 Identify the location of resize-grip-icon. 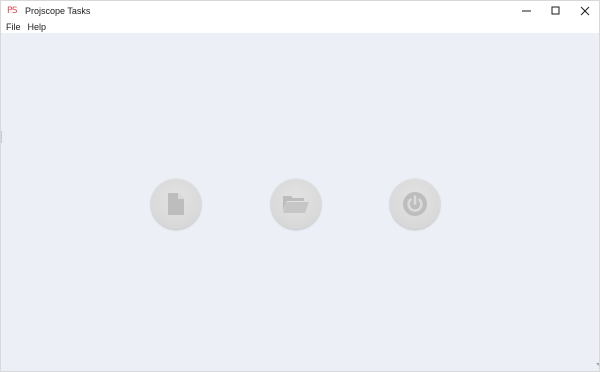
(597, 365).